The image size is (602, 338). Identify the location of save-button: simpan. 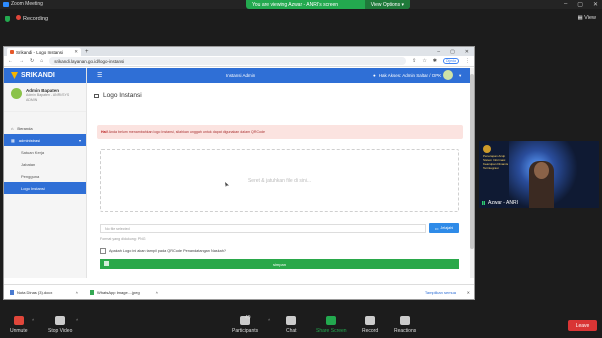
(279, 264).